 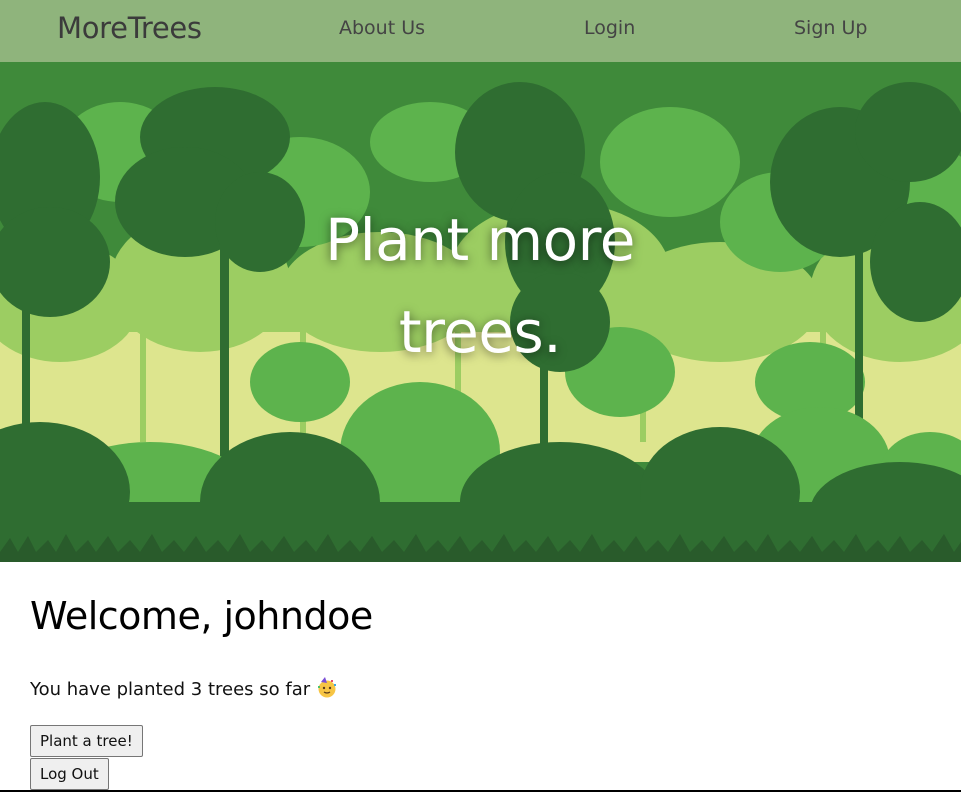 What do you see at coordinates (201, 616) in the screenshot?
I see `welcome-heading: Welcome, johndoe` at bounding box center [201, 616].